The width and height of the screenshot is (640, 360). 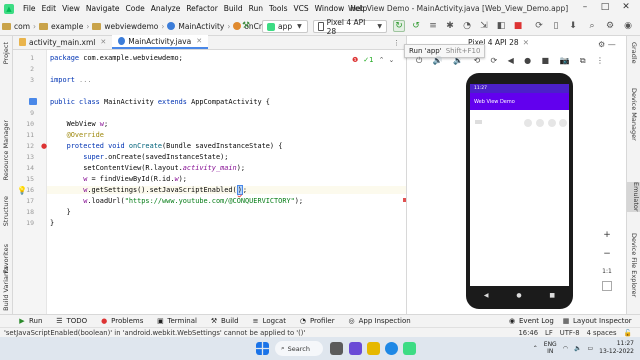 I want to click on tool-structure: Structure, so click(x=6, y=211).